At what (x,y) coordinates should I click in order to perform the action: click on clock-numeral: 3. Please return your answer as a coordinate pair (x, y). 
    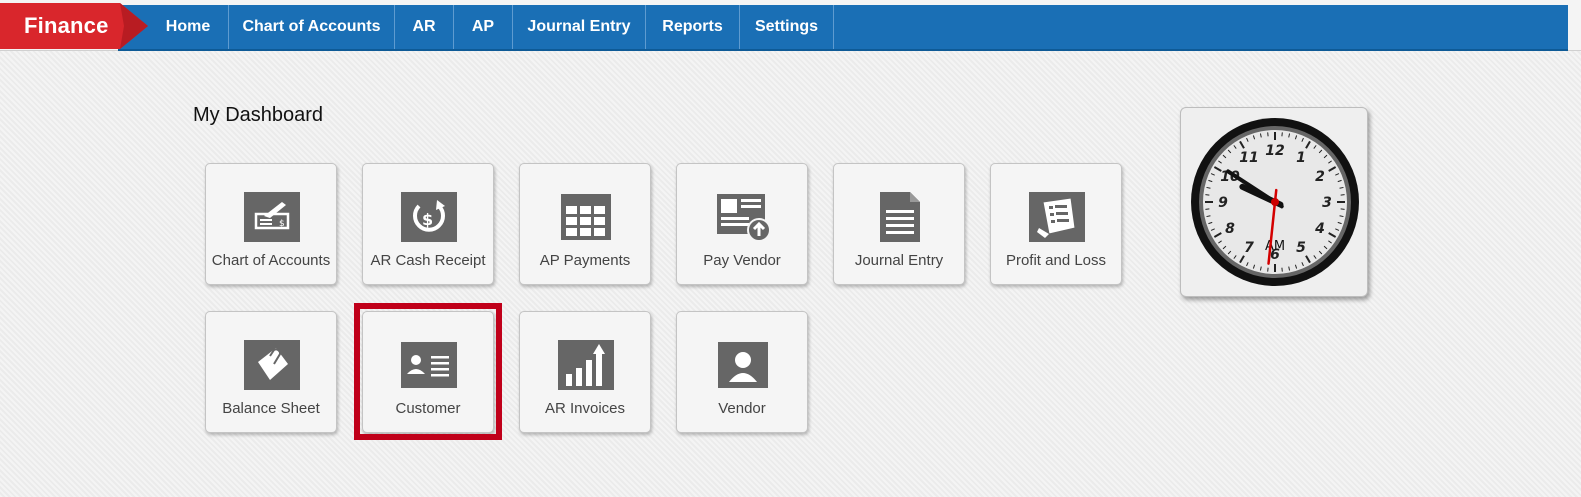
    Looking at the image, I should click on (1327, 203).